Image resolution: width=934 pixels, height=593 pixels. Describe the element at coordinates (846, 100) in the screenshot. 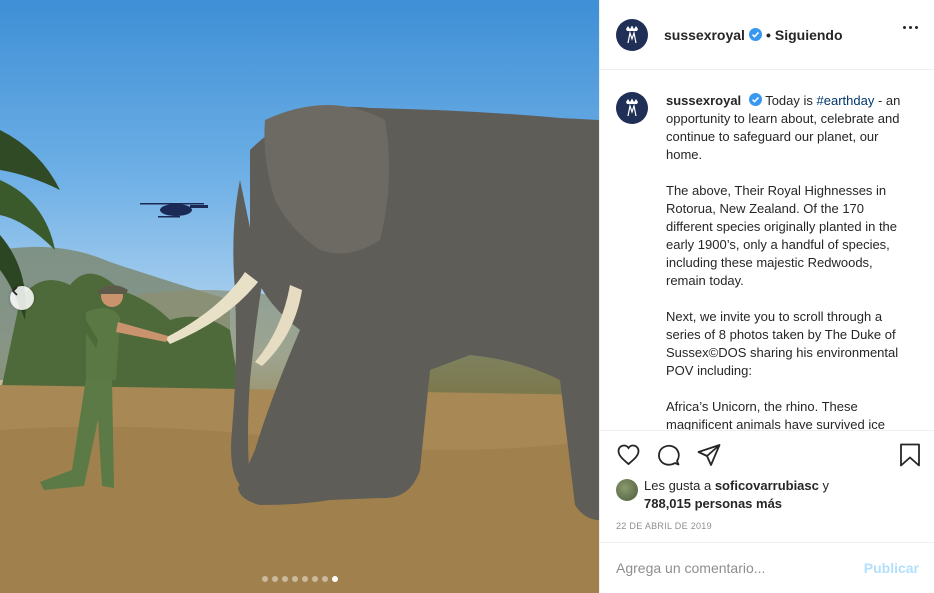

I see `hashtag-link: #earthday` at that location.